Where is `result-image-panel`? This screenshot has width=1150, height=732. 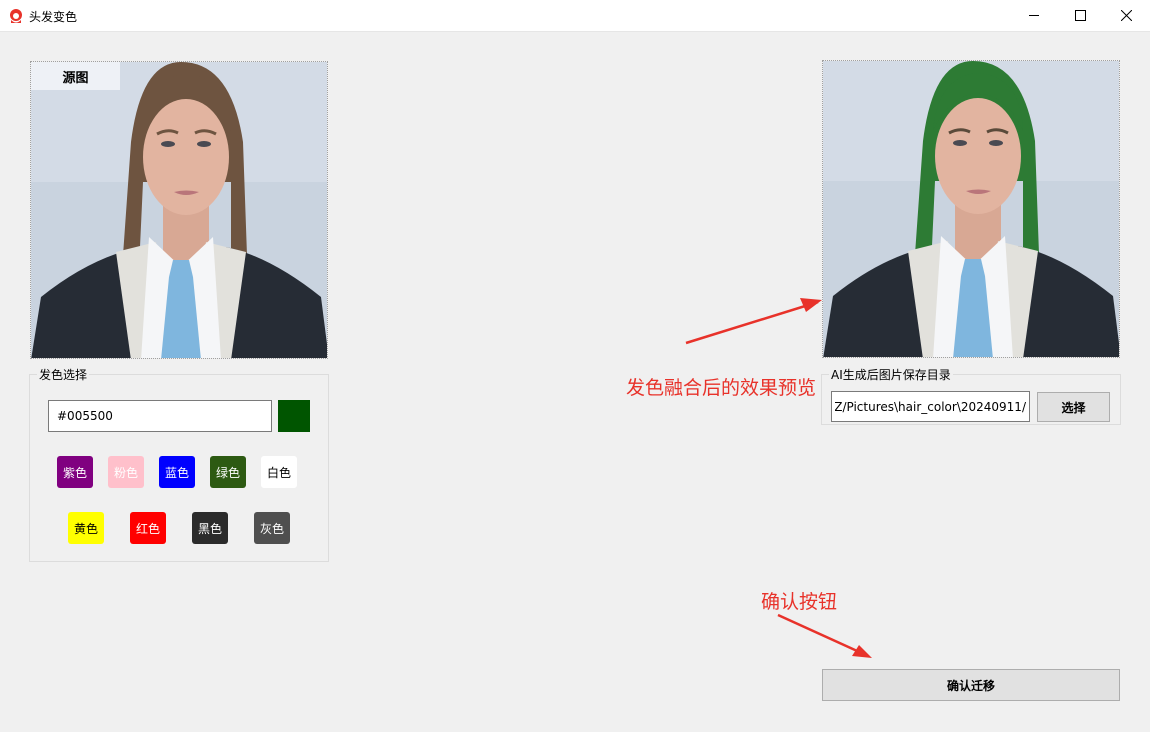
result-image-panel is located at coordinates (971, 209).